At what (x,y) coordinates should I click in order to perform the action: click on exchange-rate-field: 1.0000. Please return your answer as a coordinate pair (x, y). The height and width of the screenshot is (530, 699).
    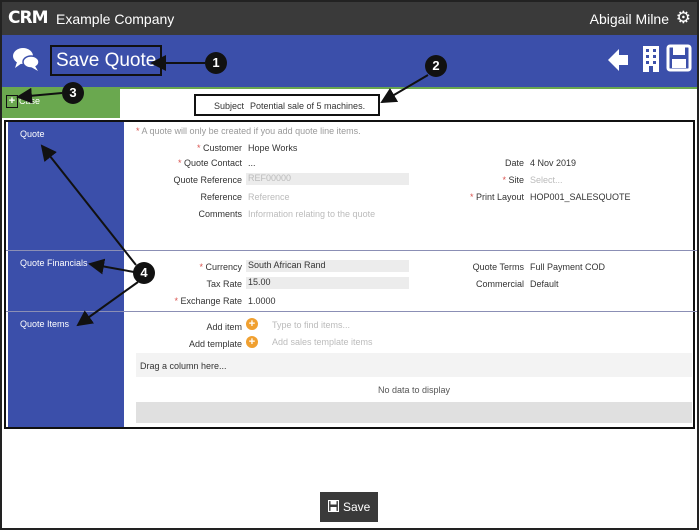
    Looking at the image, I should click on (262, 301).